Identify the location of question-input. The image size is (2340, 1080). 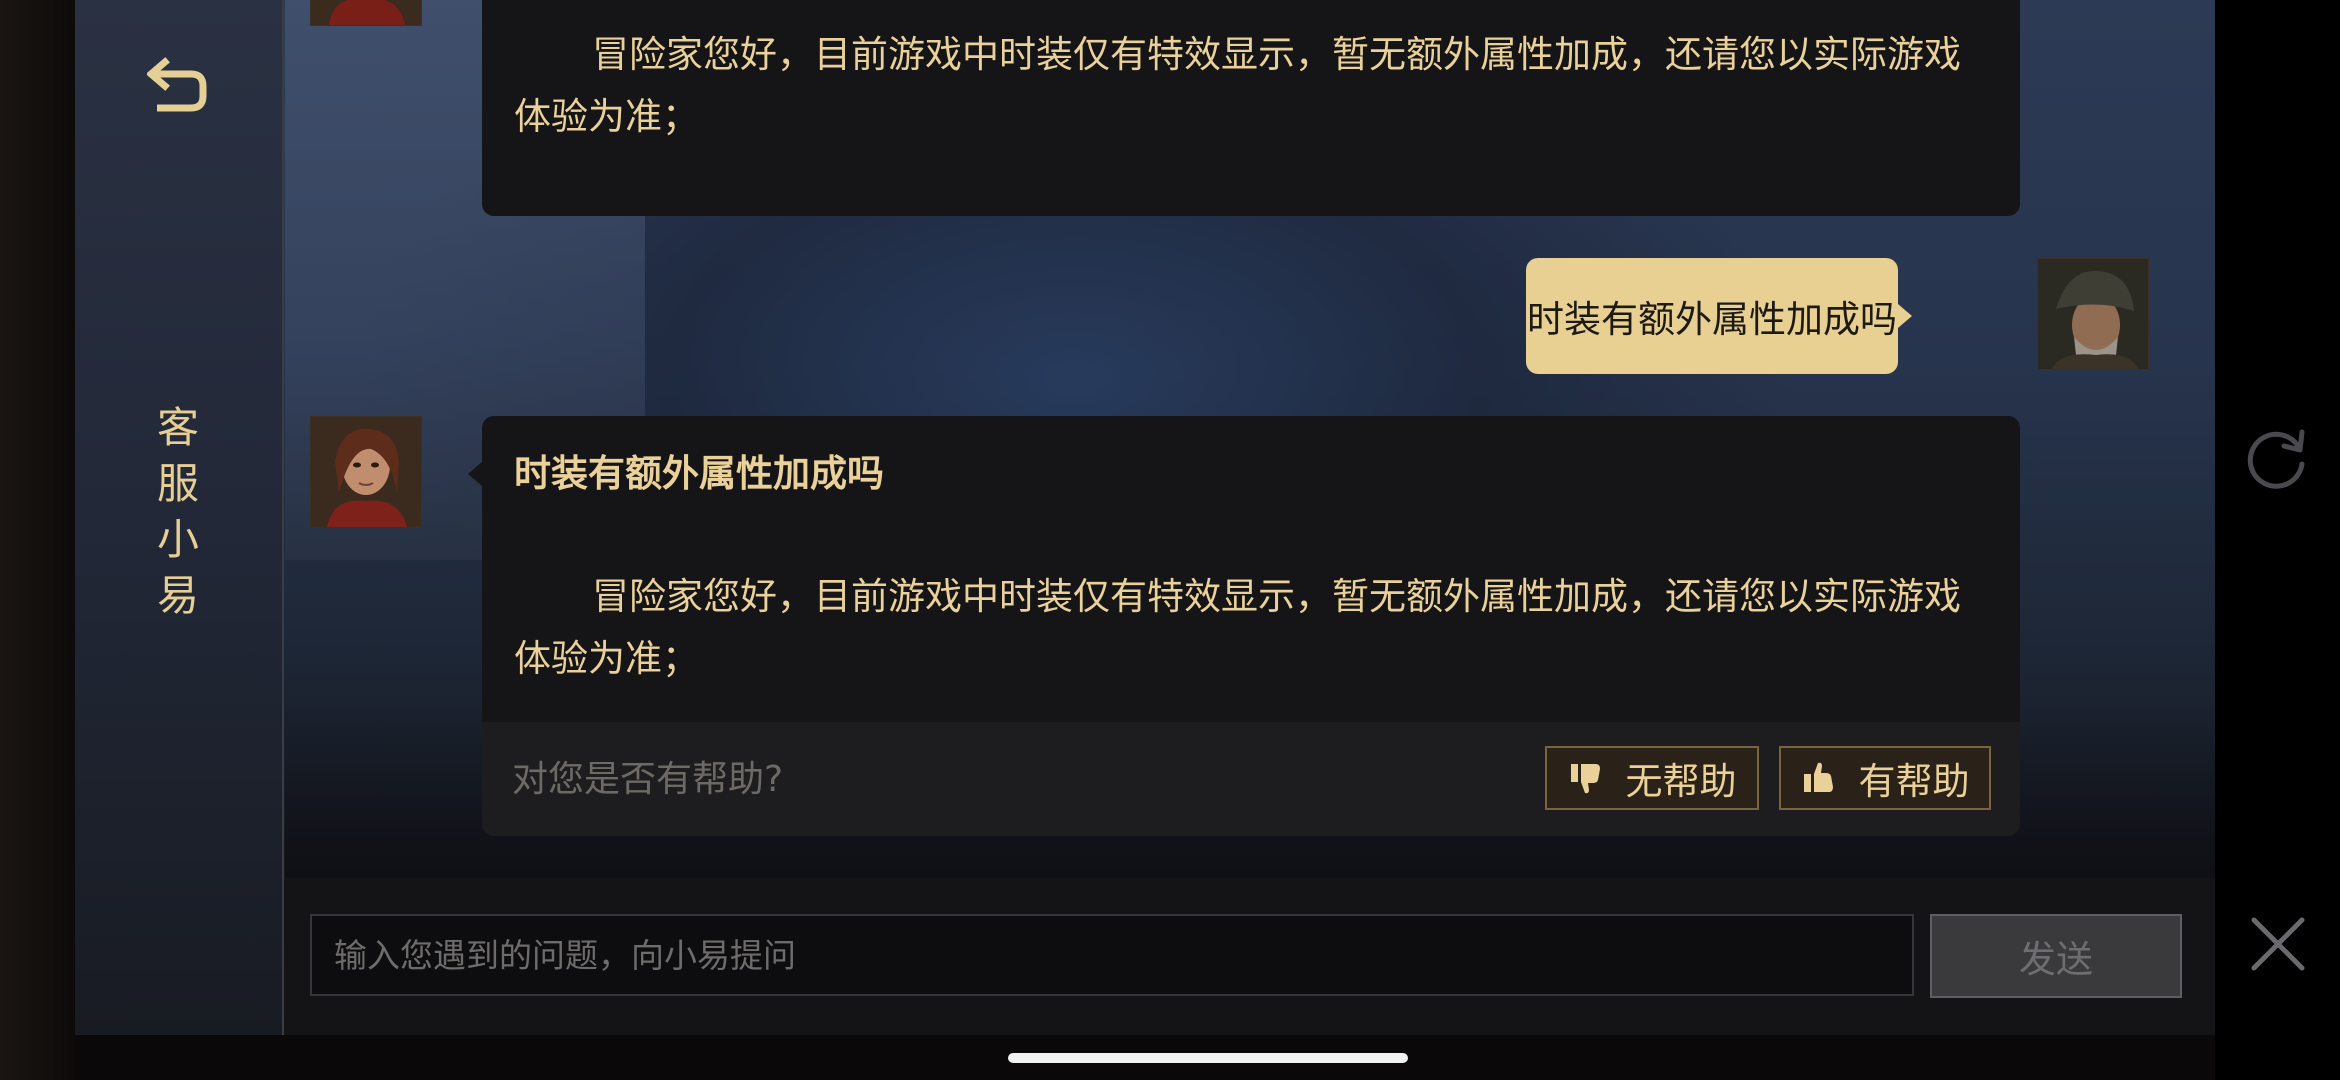
(1112, 955).